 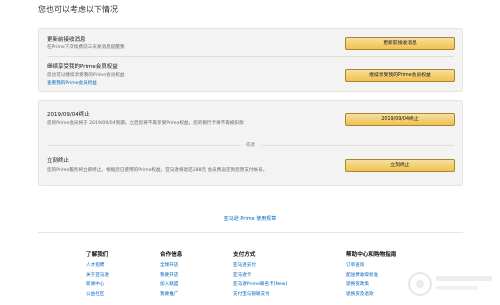 What do you see at coordinates (400, 43) in the screenshot?
I see `update-reminder-button: 更新前接收消息` at bounding box center [400, 43].